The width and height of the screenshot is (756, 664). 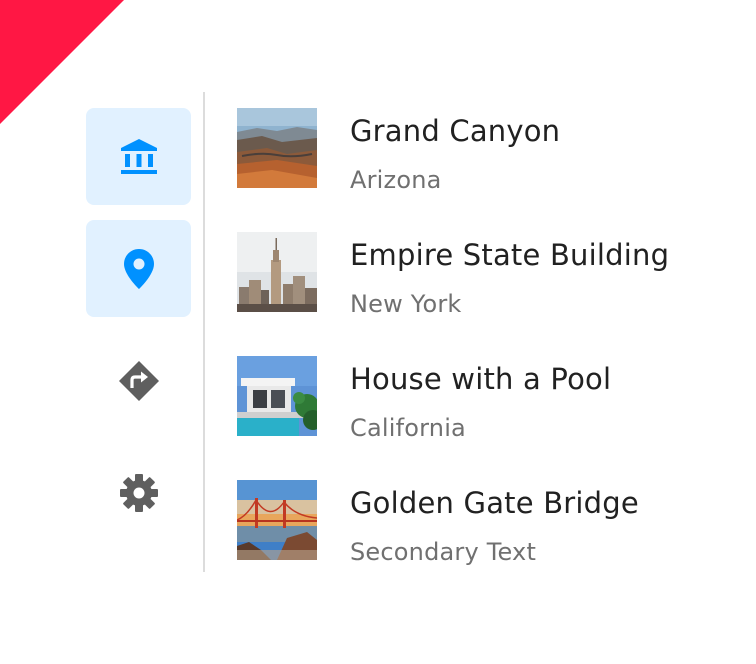 I want to click on list-item: Grand Canyon Arizona, so click(x=487, y=151).